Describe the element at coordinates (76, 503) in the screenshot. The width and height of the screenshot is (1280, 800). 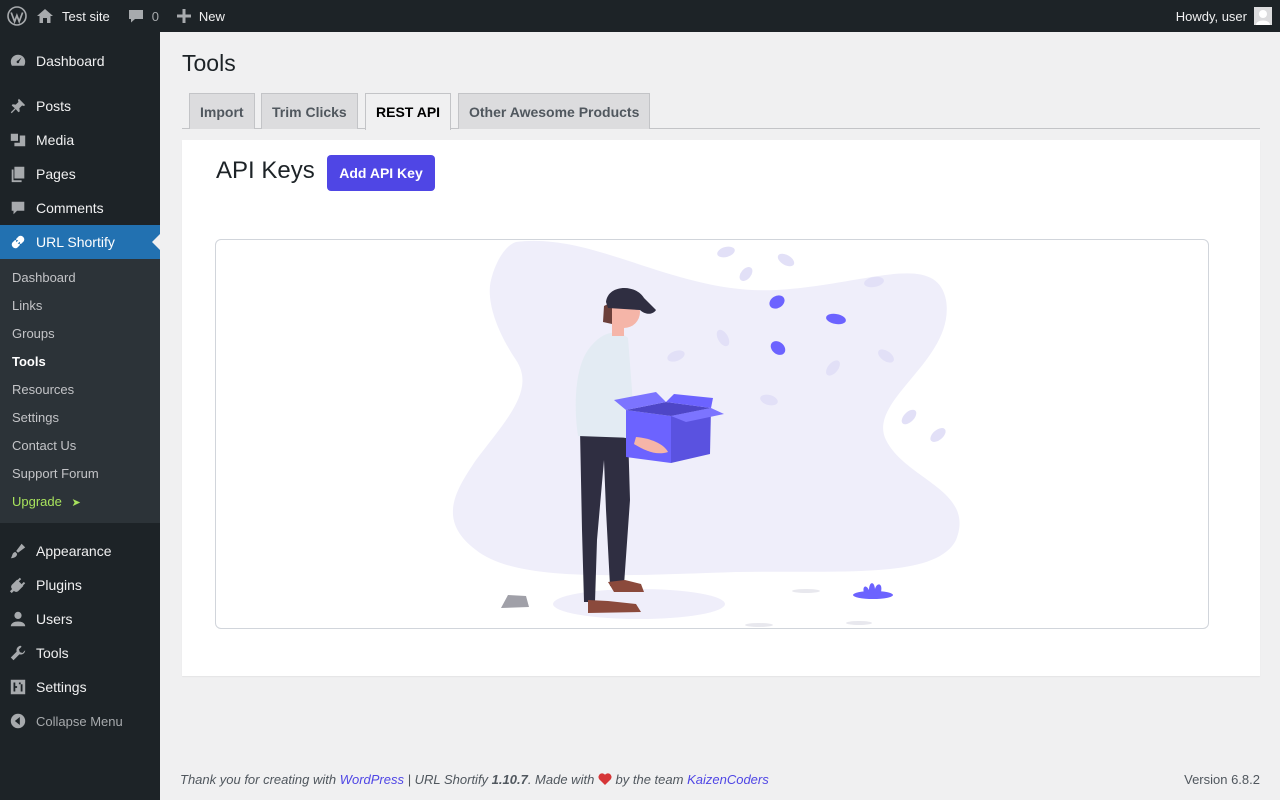
I see `upgrade-arrow-icon: ➤` at that location.